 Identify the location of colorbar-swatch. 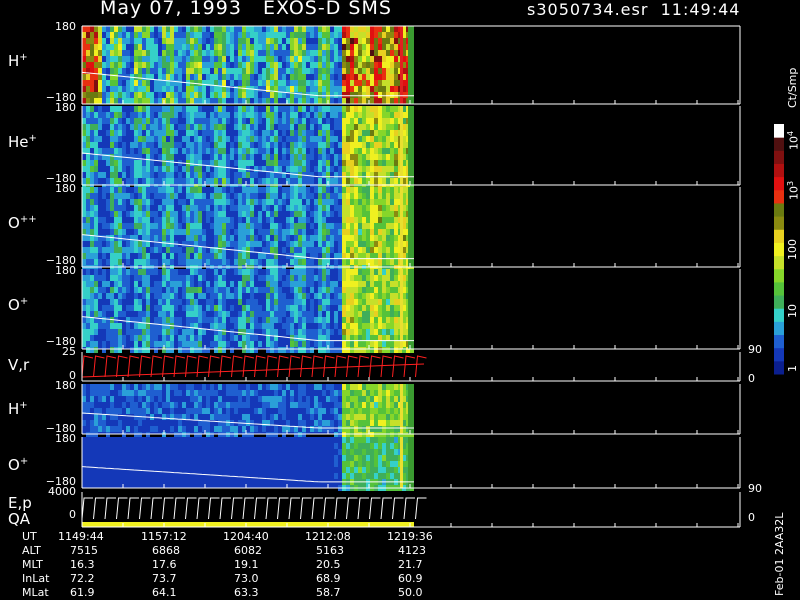
(779, 367).